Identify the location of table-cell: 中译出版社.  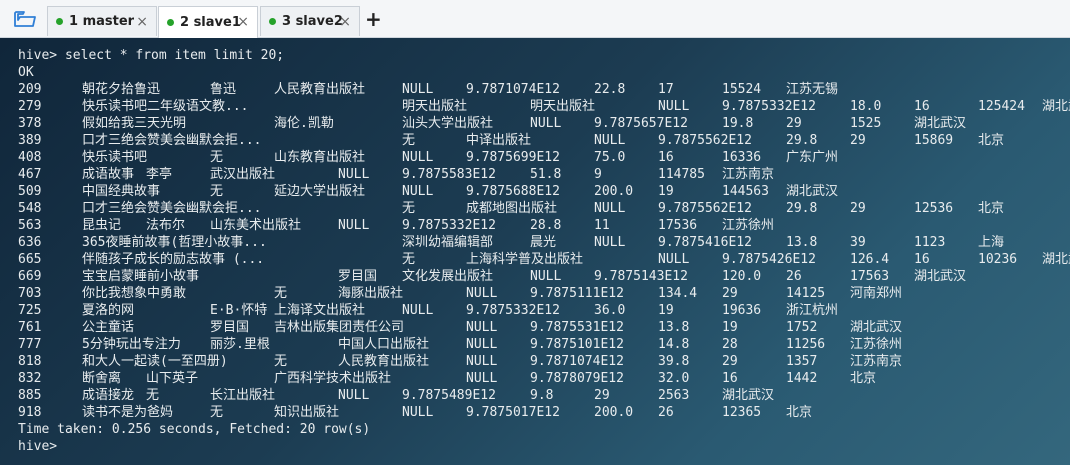
(499, 140).